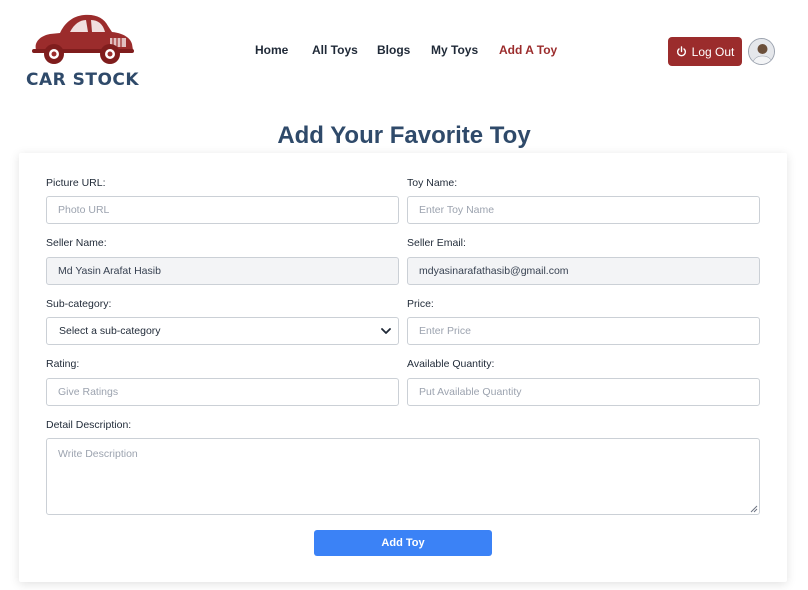  What do you see at coordinates (63, 364) in the screenshot?
I see `rating-label: Rating:` at bounding box center [63, 364].